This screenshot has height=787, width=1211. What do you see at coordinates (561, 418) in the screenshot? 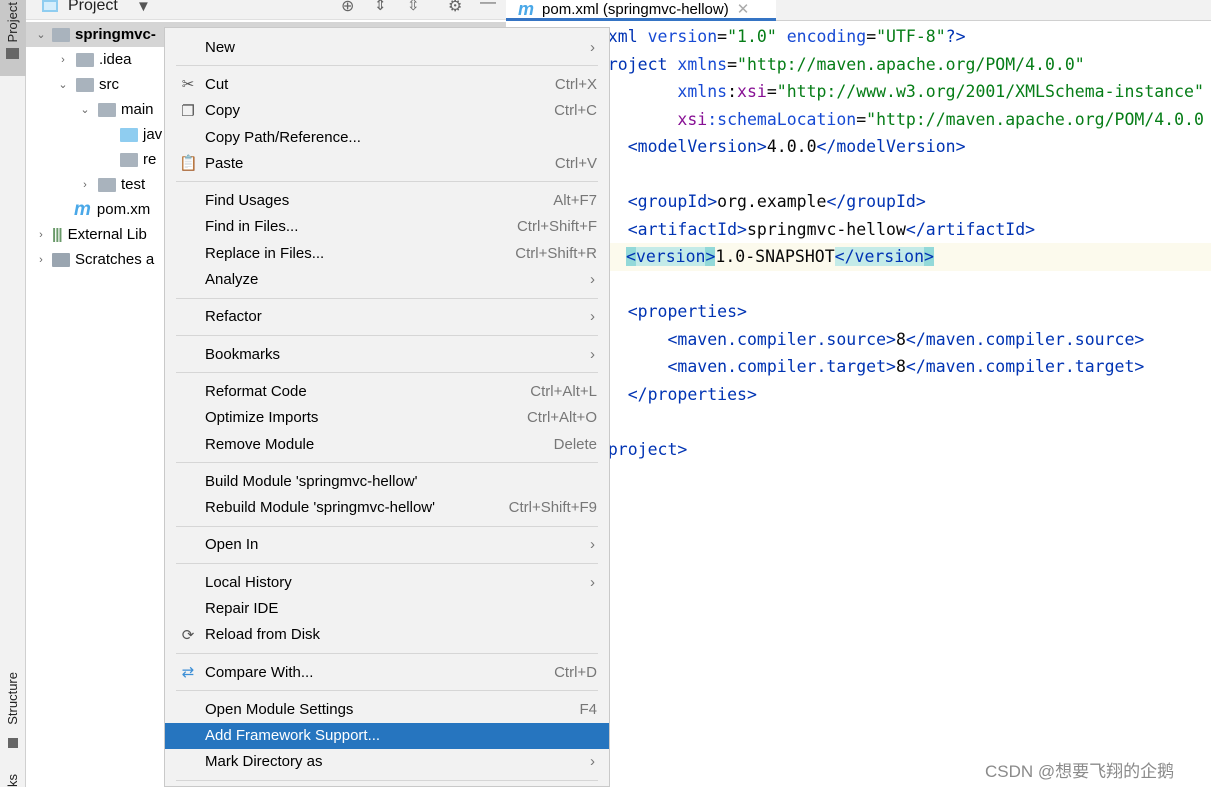
I see `shortcut: Ctrl+Alt+O` at bounding box center [561, 418].